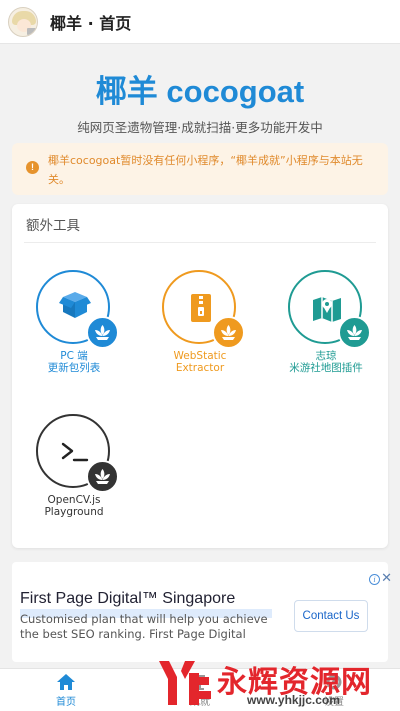 The height and width of the screenshot is (711, 400). What do you see at coordinates (200, 362) in the screenshot?
I see `tool-label: WebStatic Extractor` at bounding box center [200, 362].